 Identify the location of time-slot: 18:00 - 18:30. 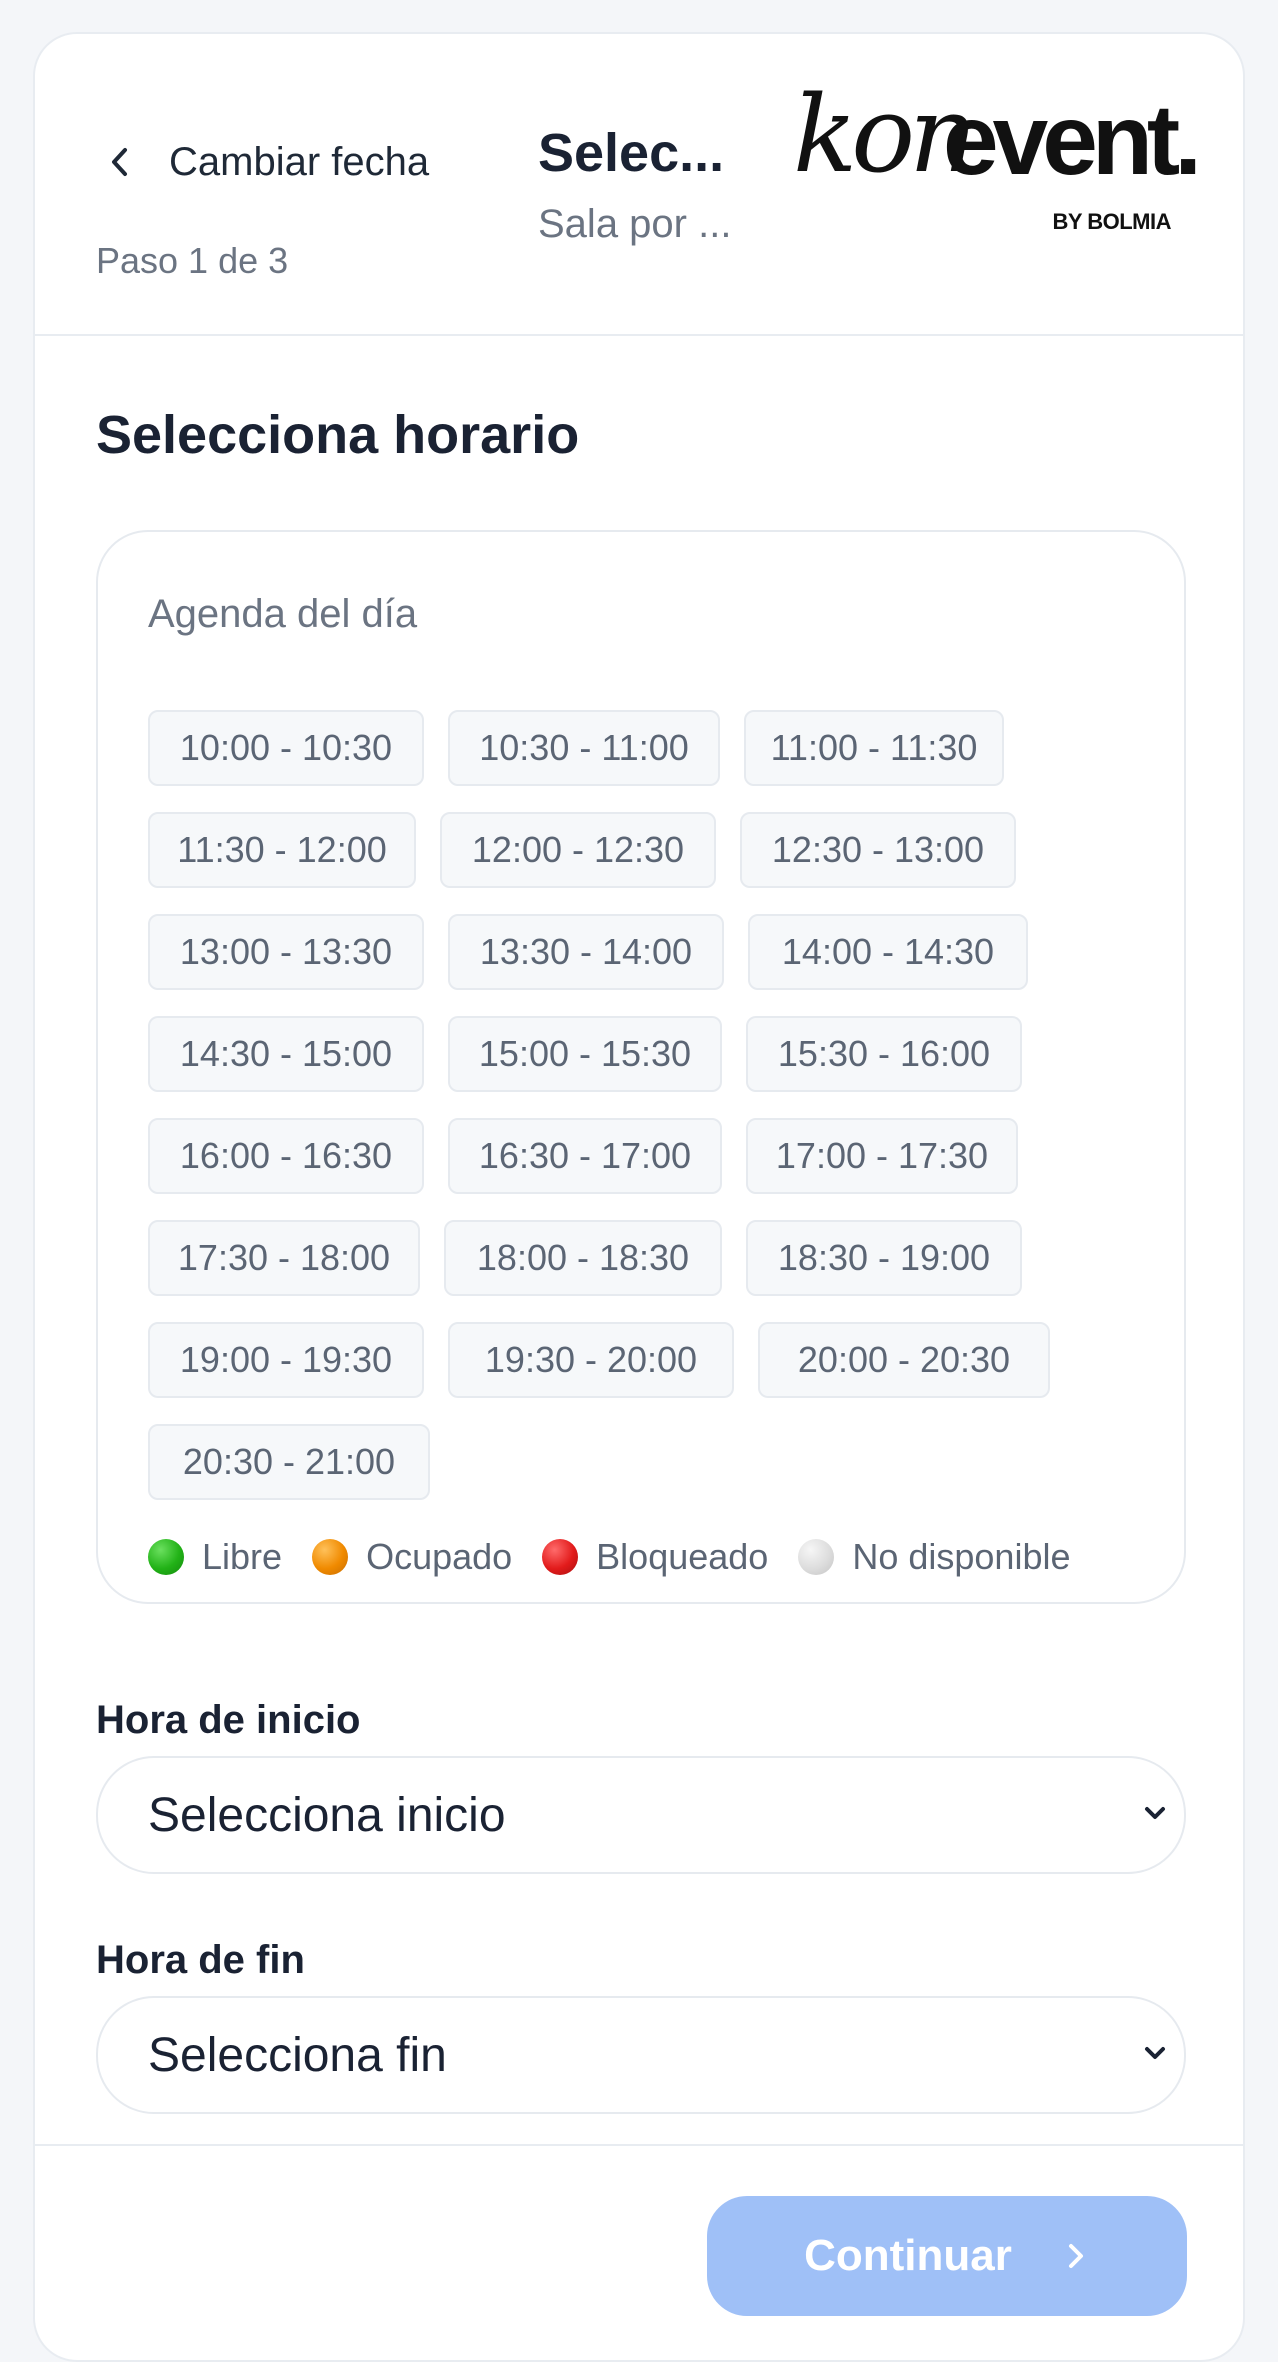
(583, 1258).